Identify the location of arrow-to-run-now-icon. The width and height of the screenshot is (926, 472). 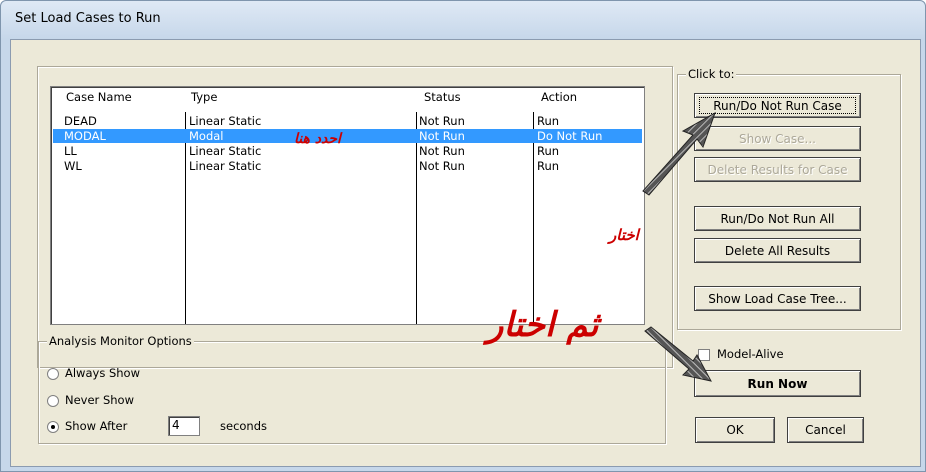
(678, 354).